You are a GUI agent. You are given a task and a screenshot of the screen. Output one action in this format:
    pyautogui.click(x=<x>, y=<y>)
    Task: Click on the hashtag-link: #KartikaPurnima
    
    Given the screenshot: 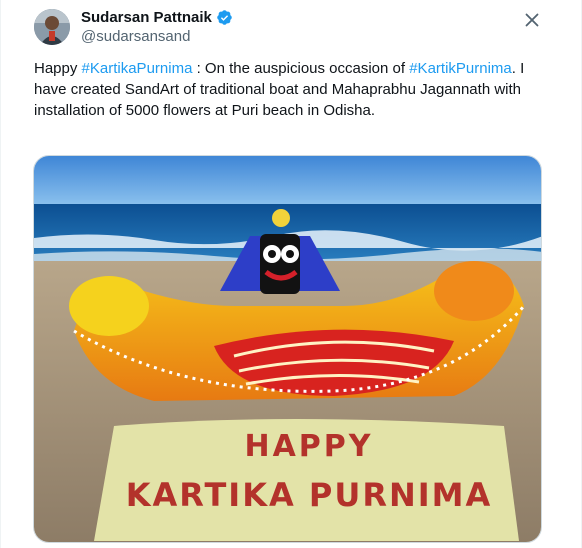 What is the action you would take?
    pyautogui.click(x=137, y=68)
    